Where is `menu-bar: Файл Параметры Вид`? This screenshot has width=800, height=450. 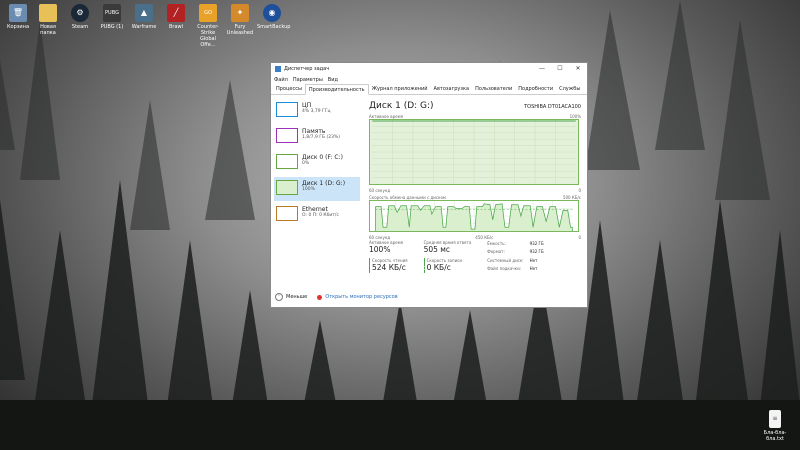
menu-bar: Файл Параметры Вид is located at coordinates (429, 79).